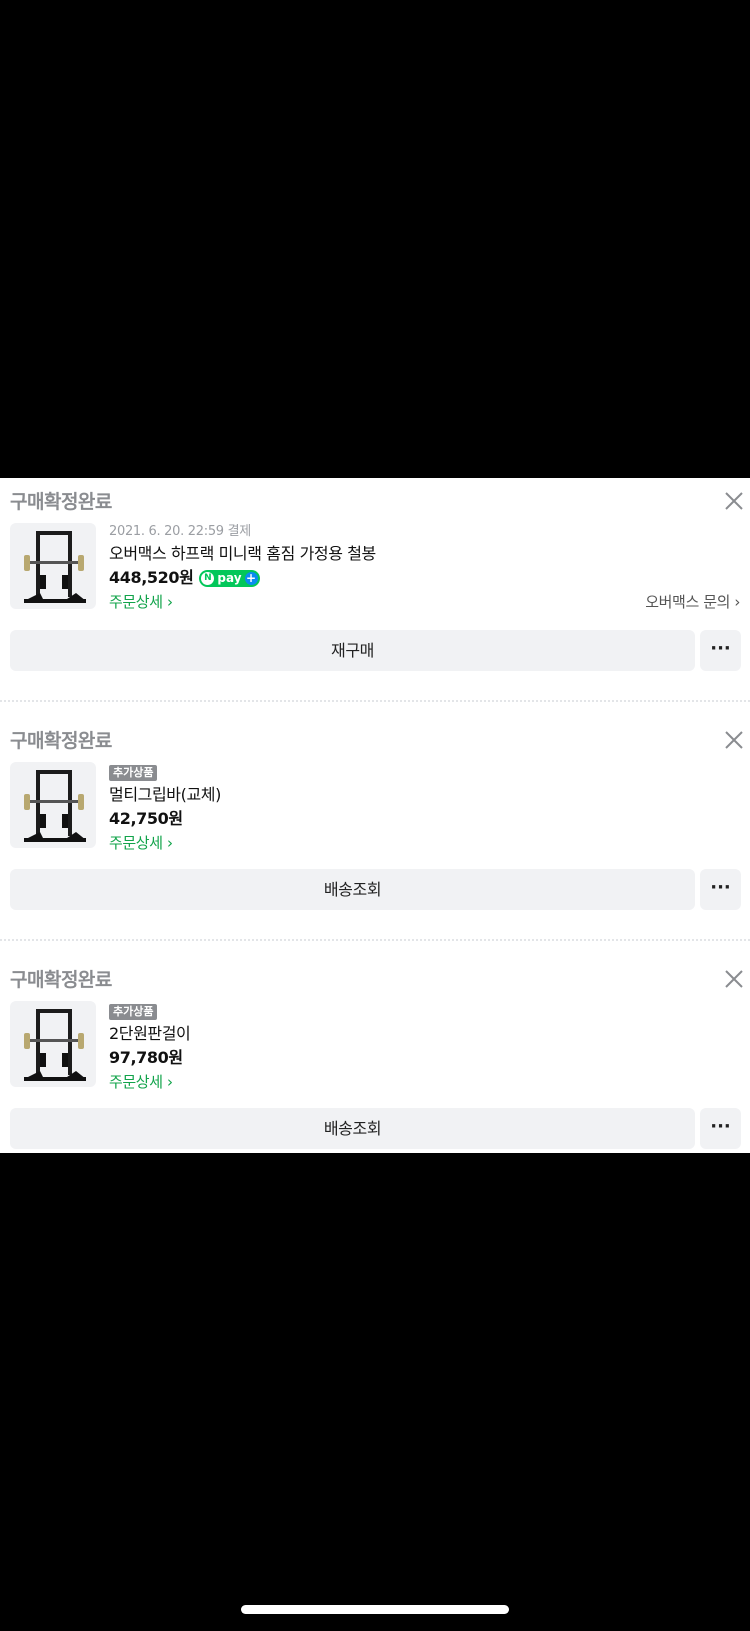  Describe the element at coordinates (424, 554) in the screenshot. I see `product-name: 오버맥스 하프랙 미니랙 홈짐 가정용 철봉` at that location.